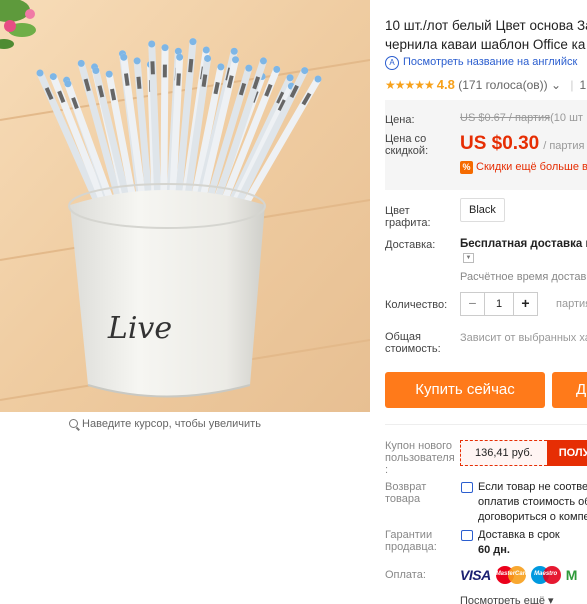  Describe the element at coordinates (445, 84) in the screenshot. I see `rating-value: 4.8` at that location.